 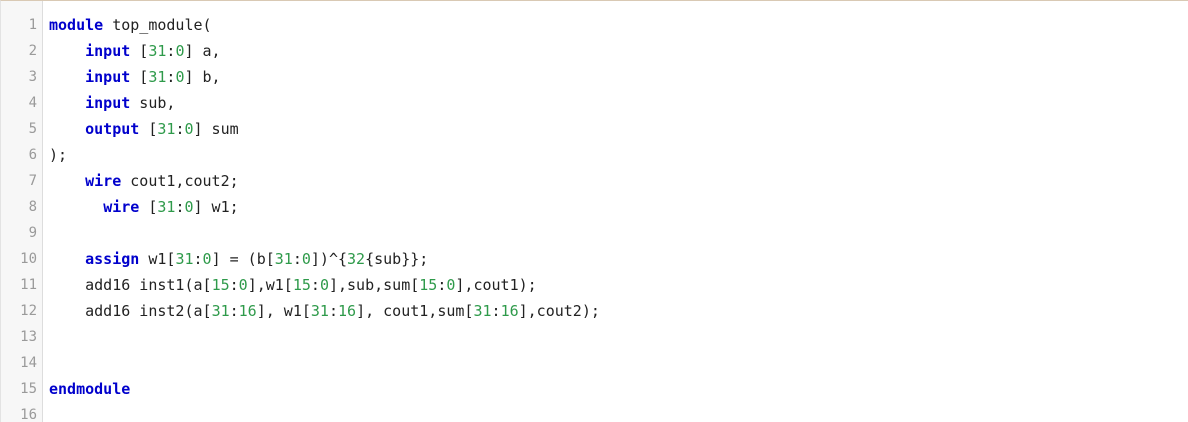 I want to click on code-line: 3 input [31:0] b,, so click(x=594, y=77).